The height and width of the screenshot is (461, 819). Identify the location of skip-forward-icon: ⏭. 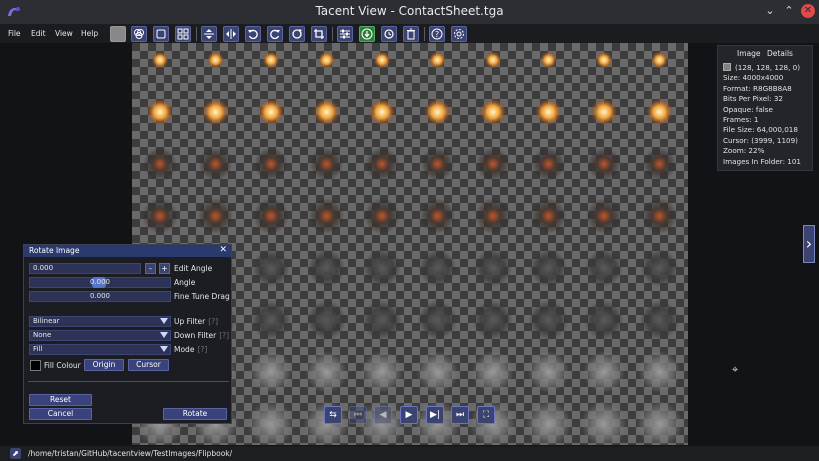
(460, 415).